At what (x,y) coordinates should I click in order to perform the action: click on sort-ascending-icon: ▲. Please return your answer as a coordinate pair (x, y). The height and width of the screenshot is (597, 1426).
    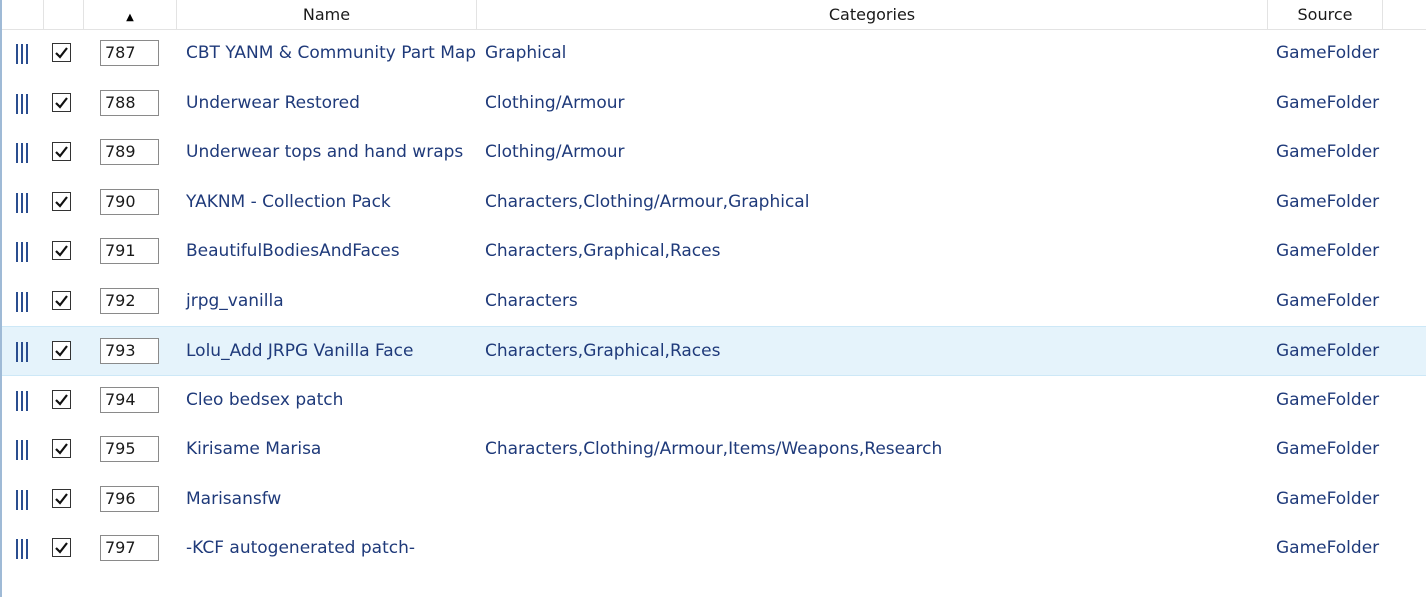
    Looking at the image, I should click on (130, 17).